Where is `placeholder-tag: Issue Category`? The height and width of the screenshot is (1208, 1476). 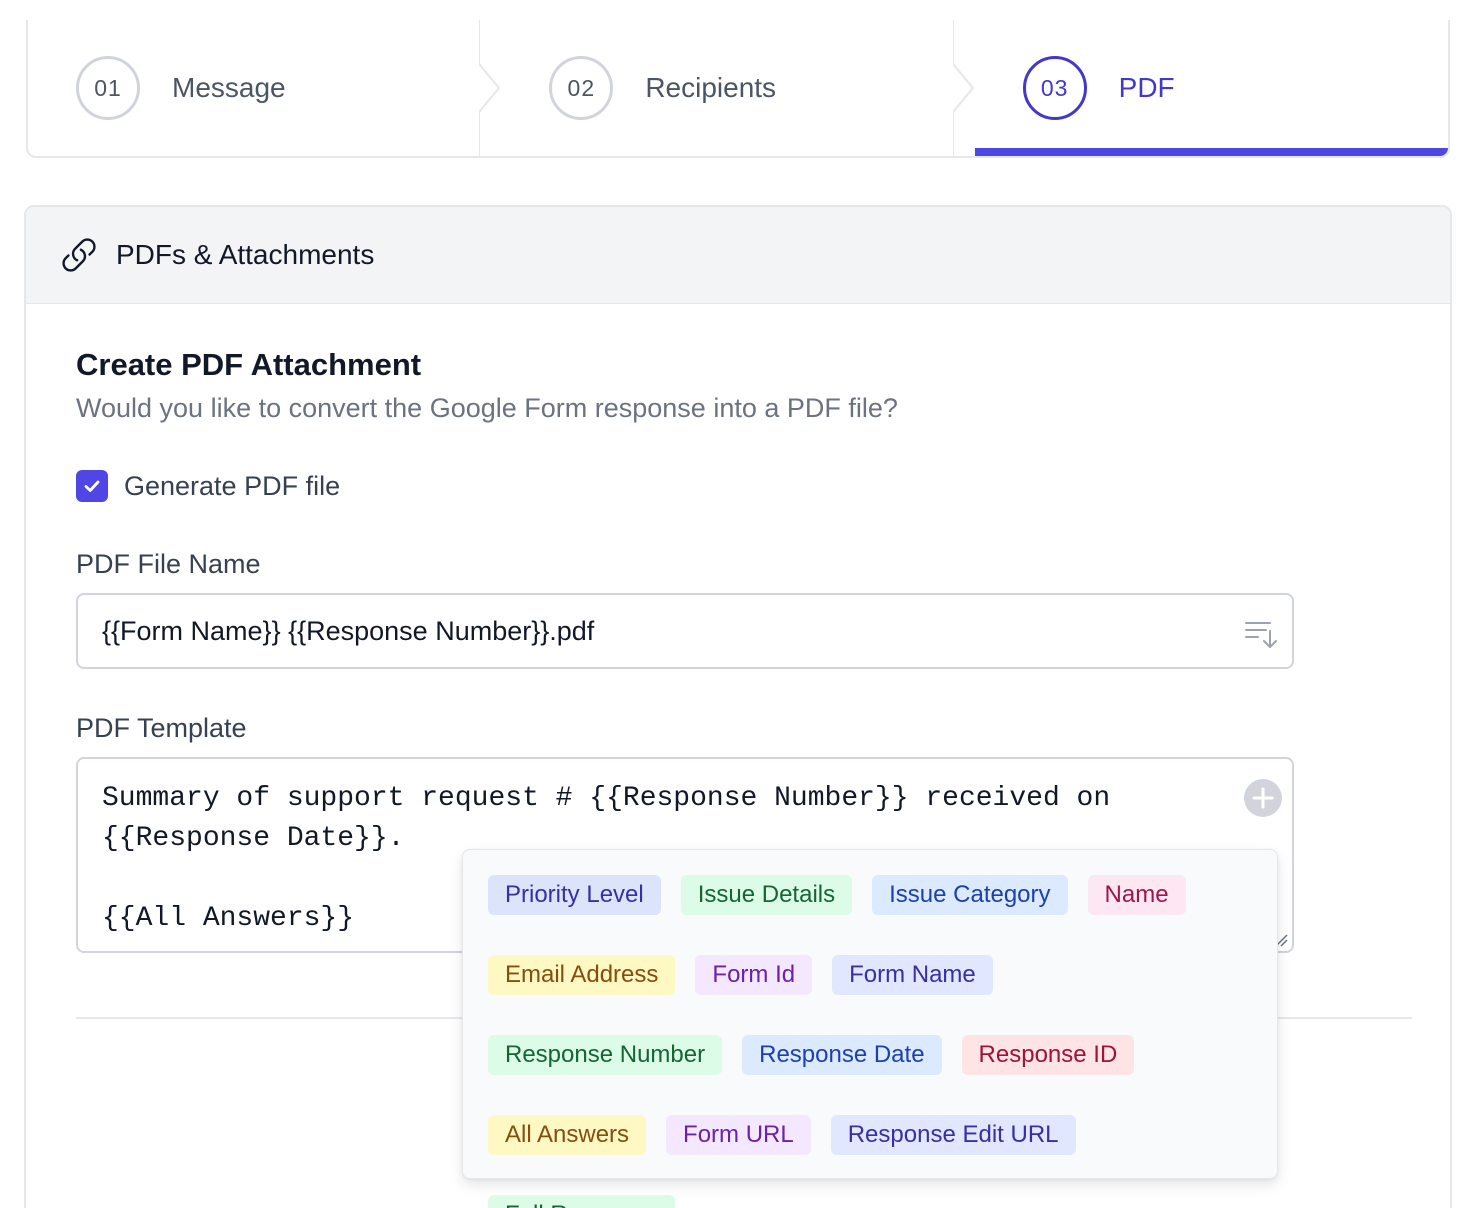
placeholder-tag: Issue Category is located at coordinates (970, 895).